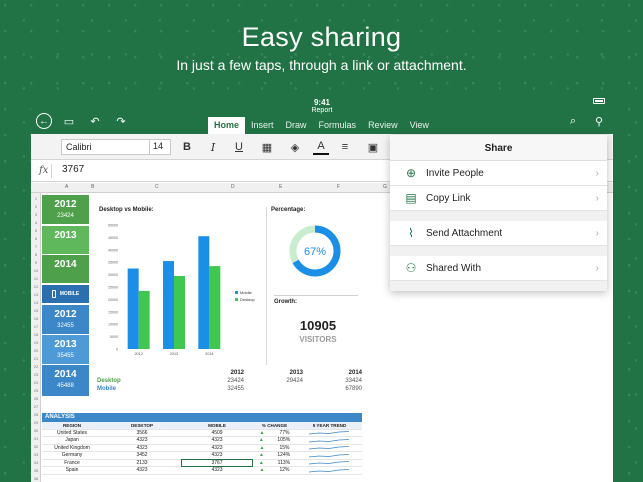  What do you see at coordinates (142, 455) in the screenshot?
I see `analysis-cell-desktop: 3452` at bounding box center [142, 455].